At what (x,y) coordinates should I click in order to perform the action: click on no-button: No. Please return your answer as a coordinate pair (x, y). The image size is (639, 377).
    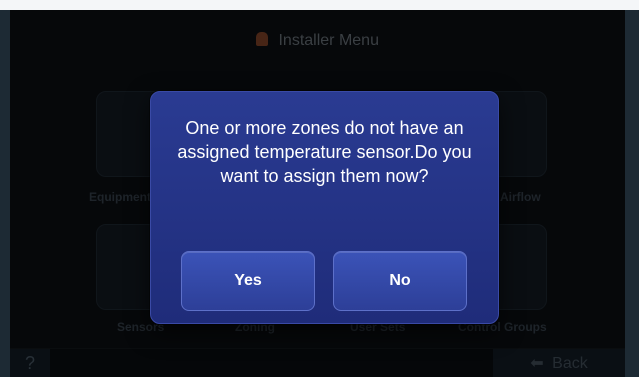
    Looking at the image, I should click on (400, 281).